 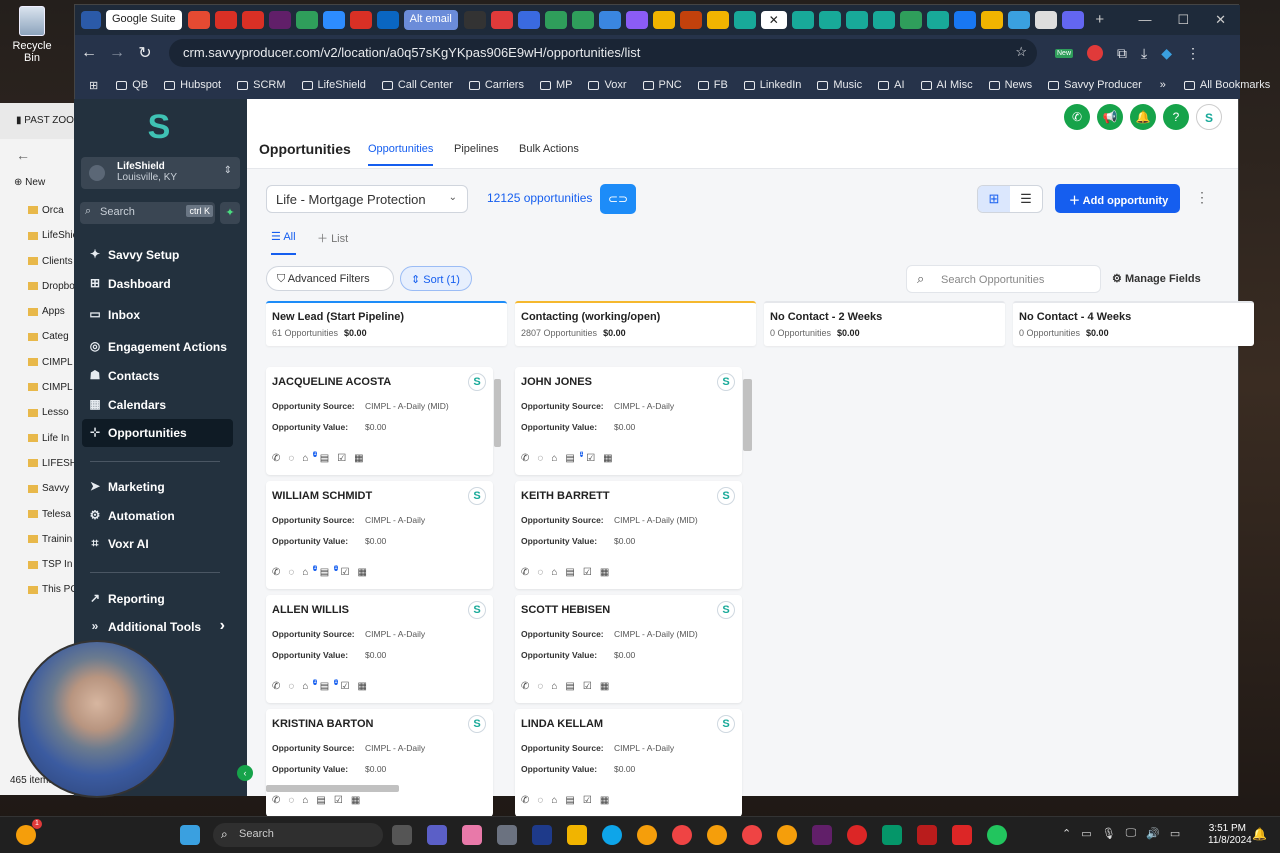 I want to click on maximize-icon: ☐, so click(x=1183, y=20).